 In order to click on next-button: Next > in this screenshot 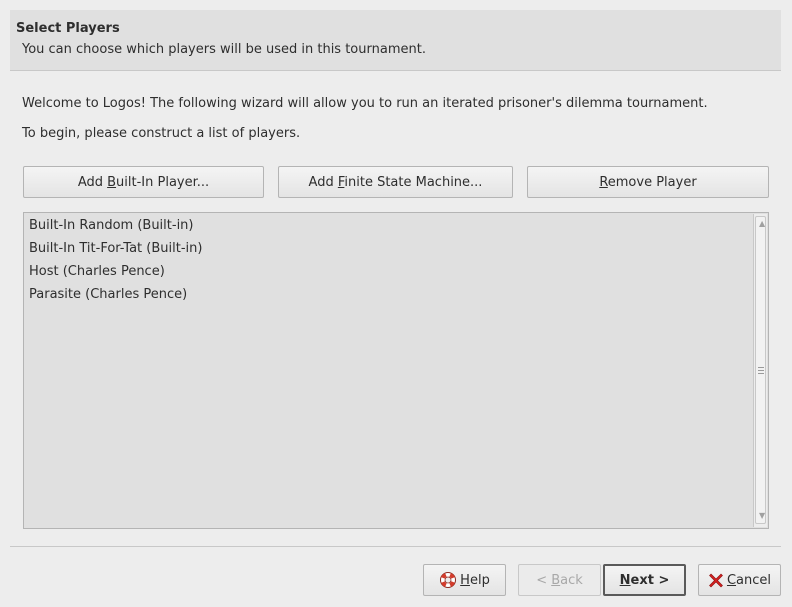, I will do `click(644, 580)`.